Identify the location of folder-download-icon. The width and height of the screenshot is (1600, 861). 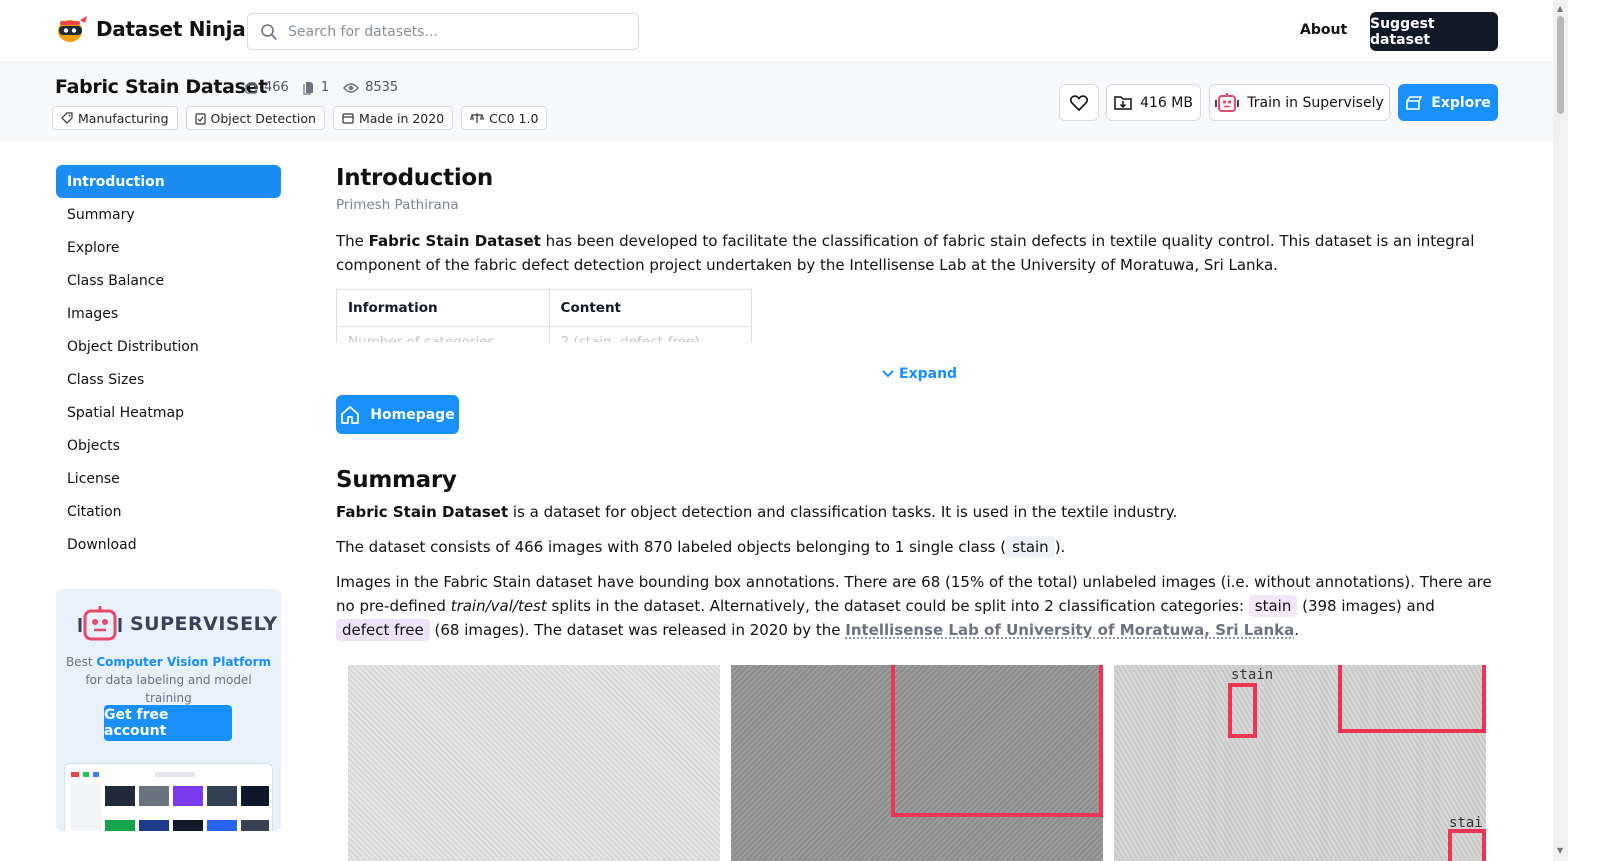
(1123, 103).